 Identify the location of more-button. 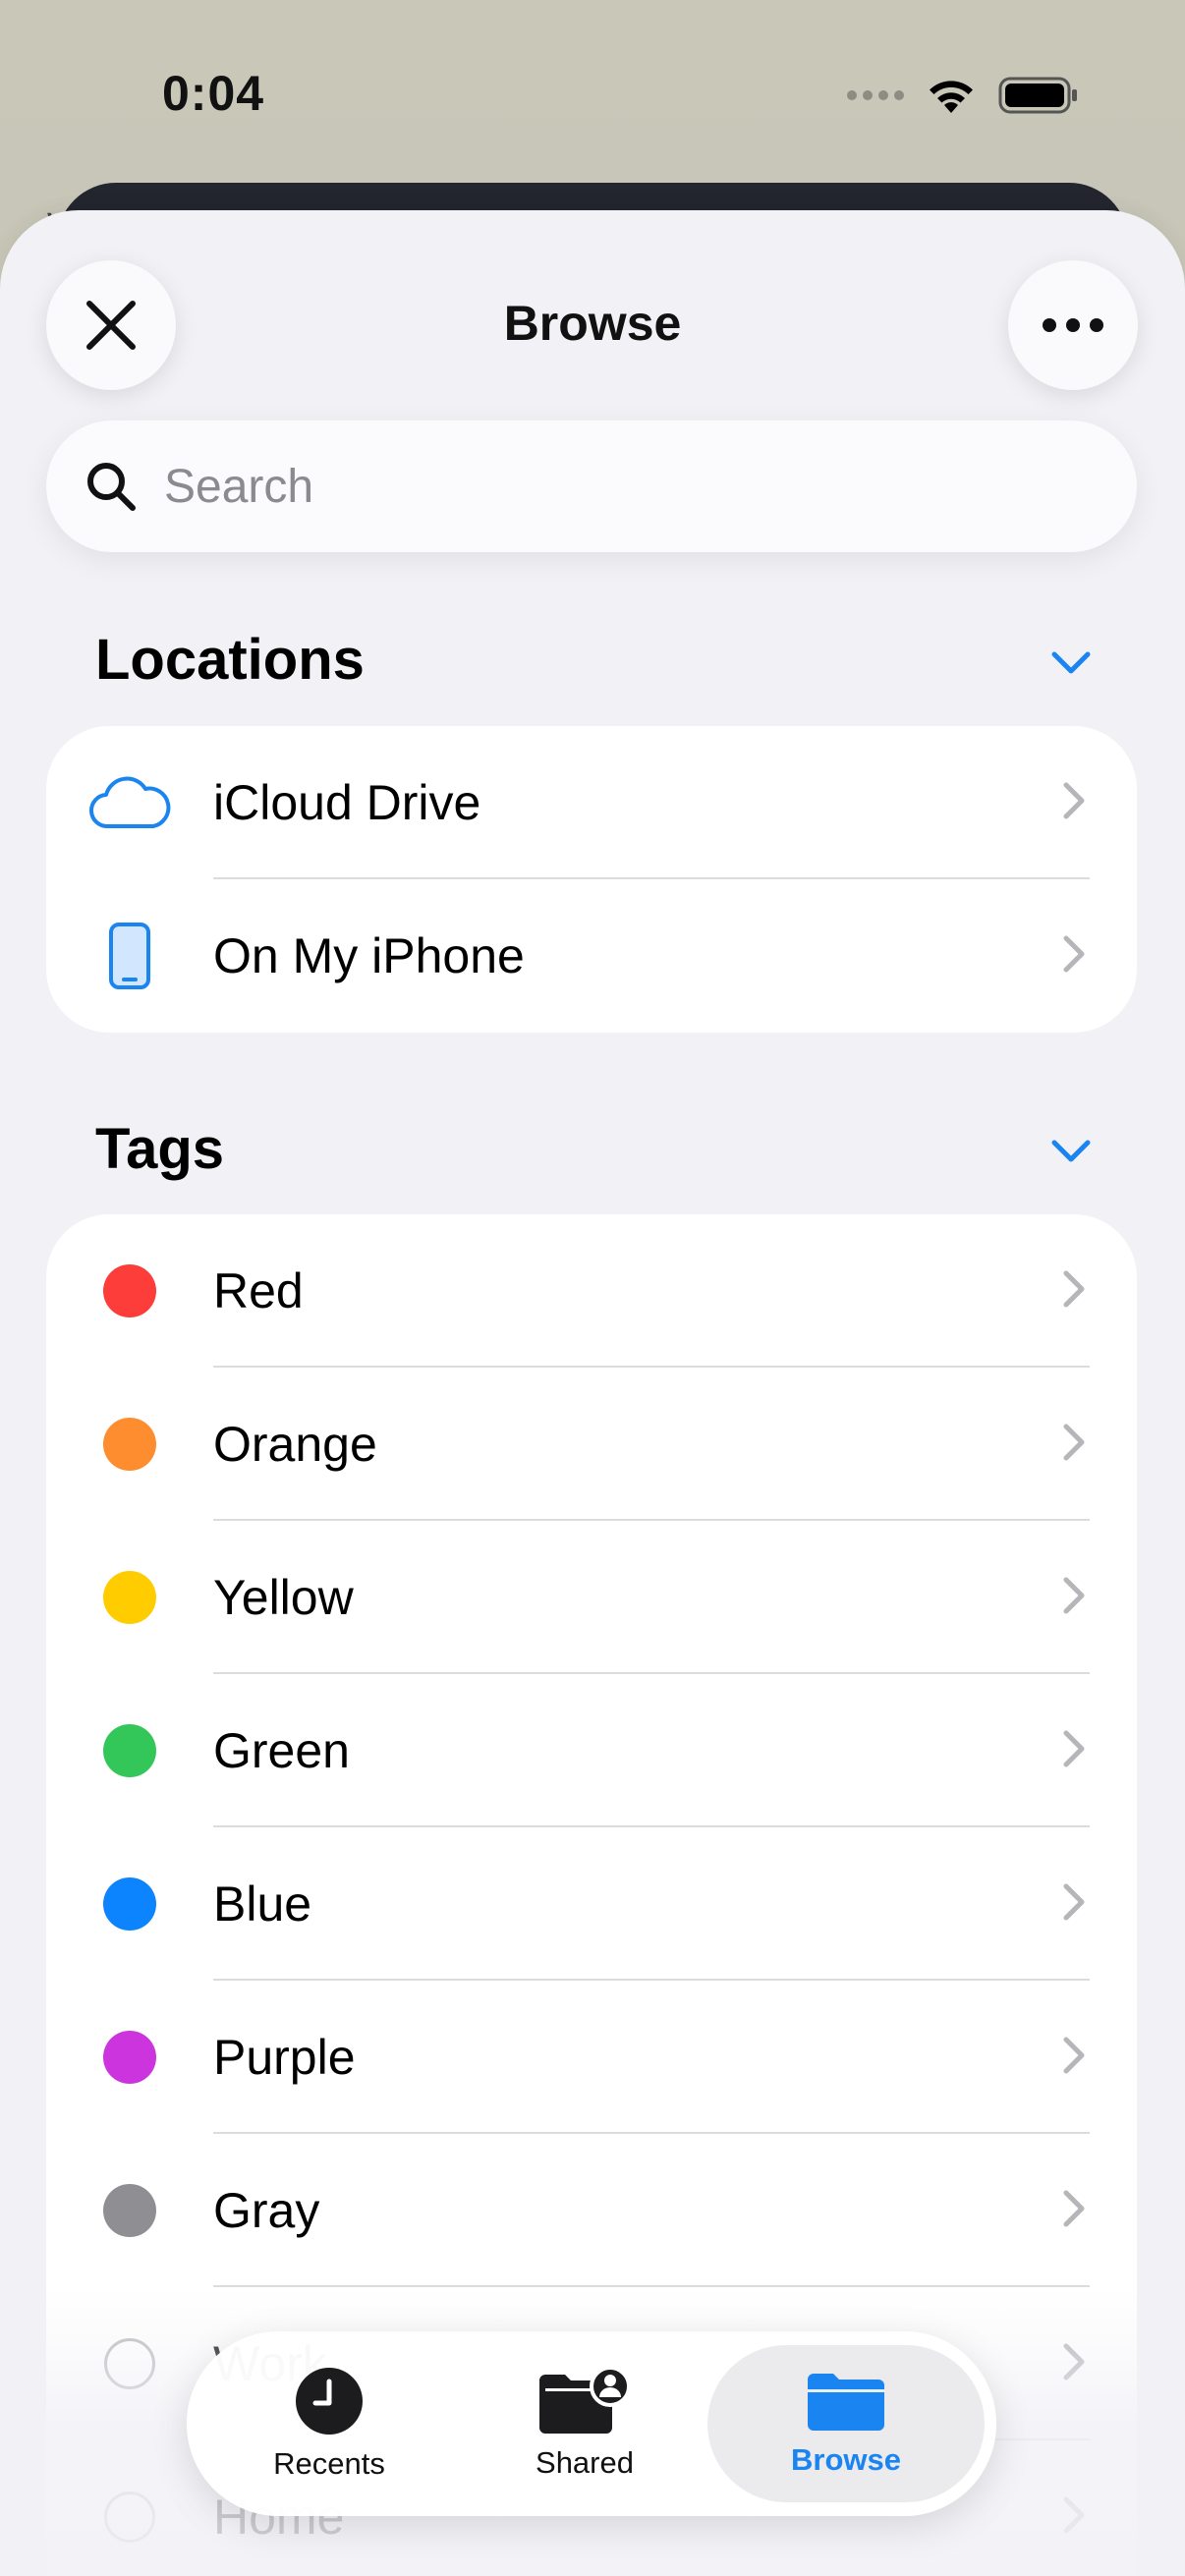
(1073, 325).